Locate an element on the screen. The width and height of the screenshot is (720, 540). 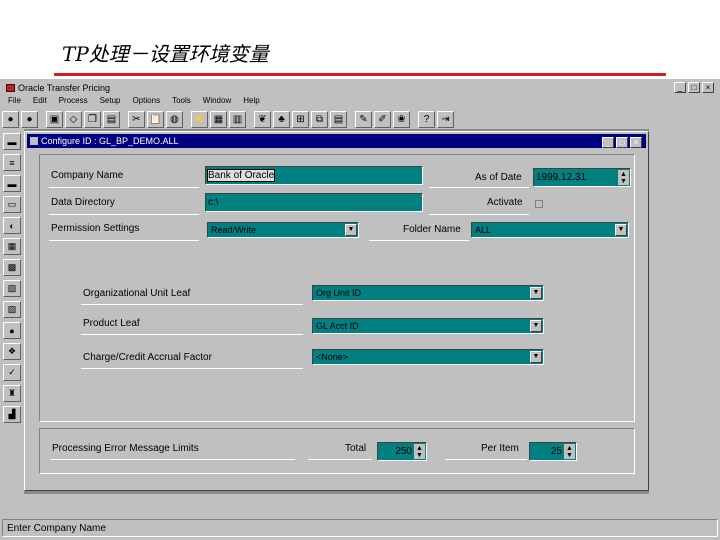
data-directory-field: c:\ is located at coordinates (314, 202).